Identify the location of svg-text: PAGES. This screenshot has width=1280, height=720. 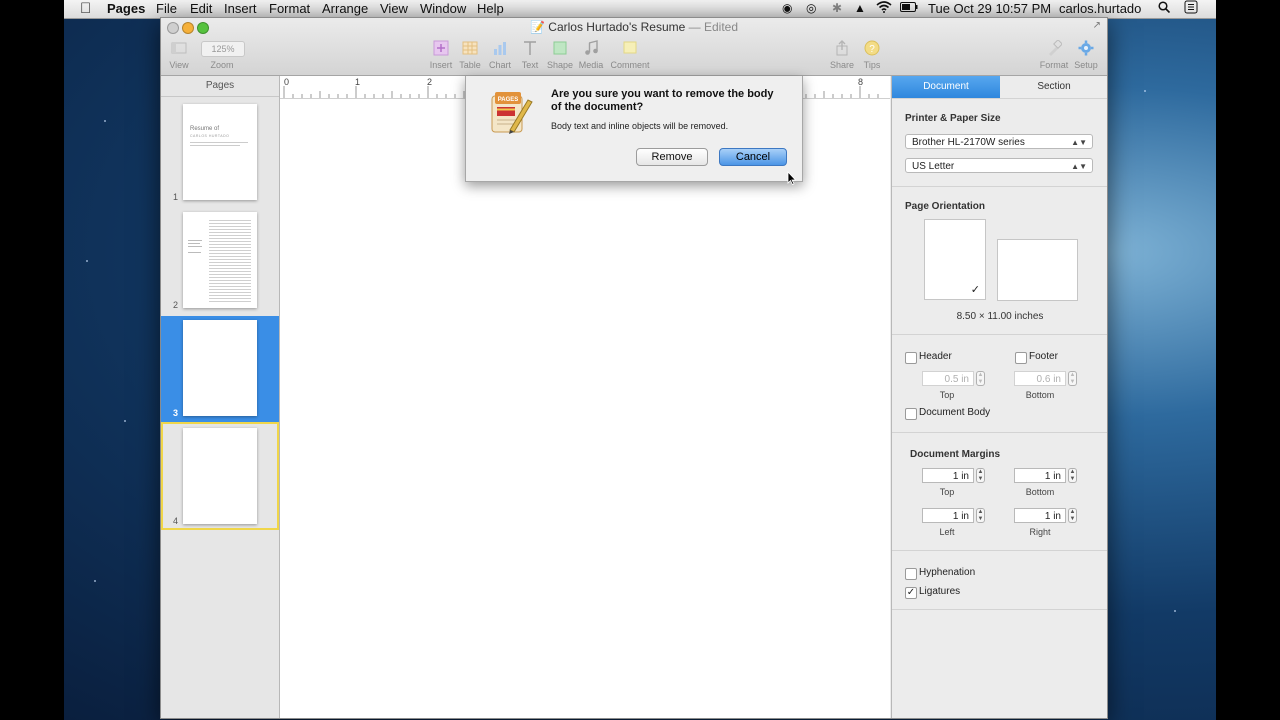
(508, 100).